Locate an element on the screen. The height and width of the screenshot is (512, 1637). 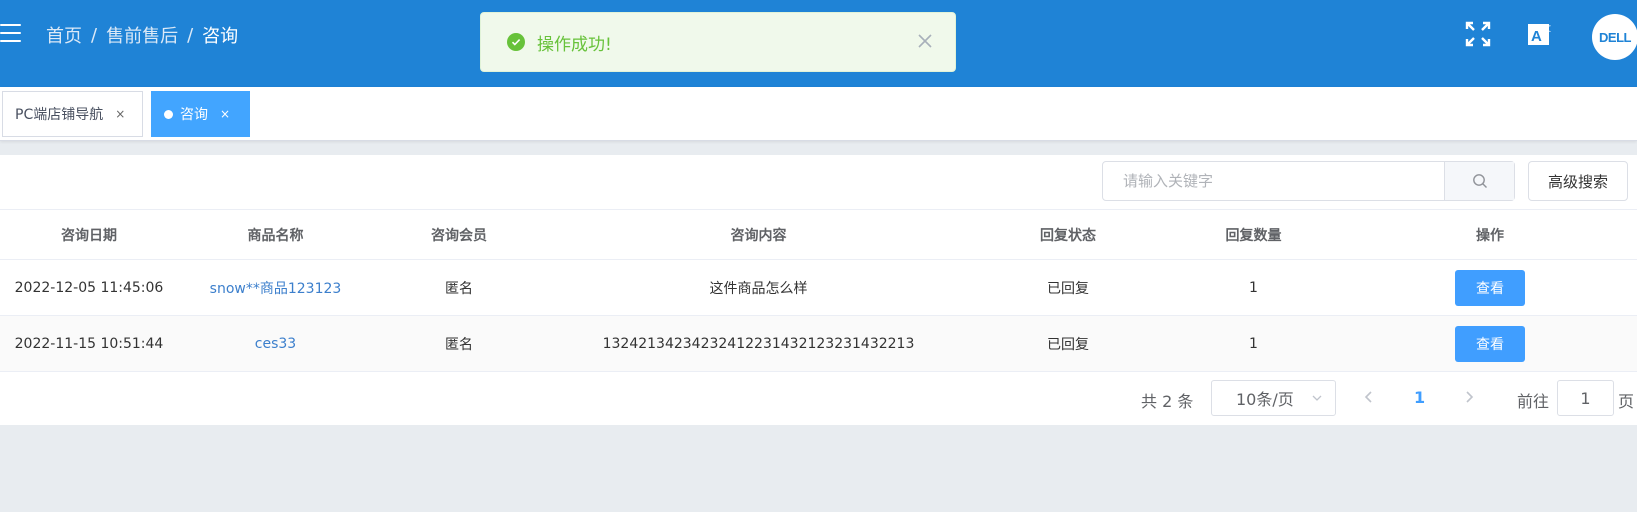
column-header: 咨询会员 is located at coordinates (459, 234).